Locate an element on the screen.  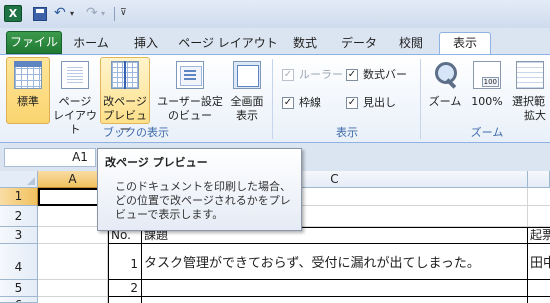
full-screen-label: 全画面 表示 is located at coordinates (247, 108).